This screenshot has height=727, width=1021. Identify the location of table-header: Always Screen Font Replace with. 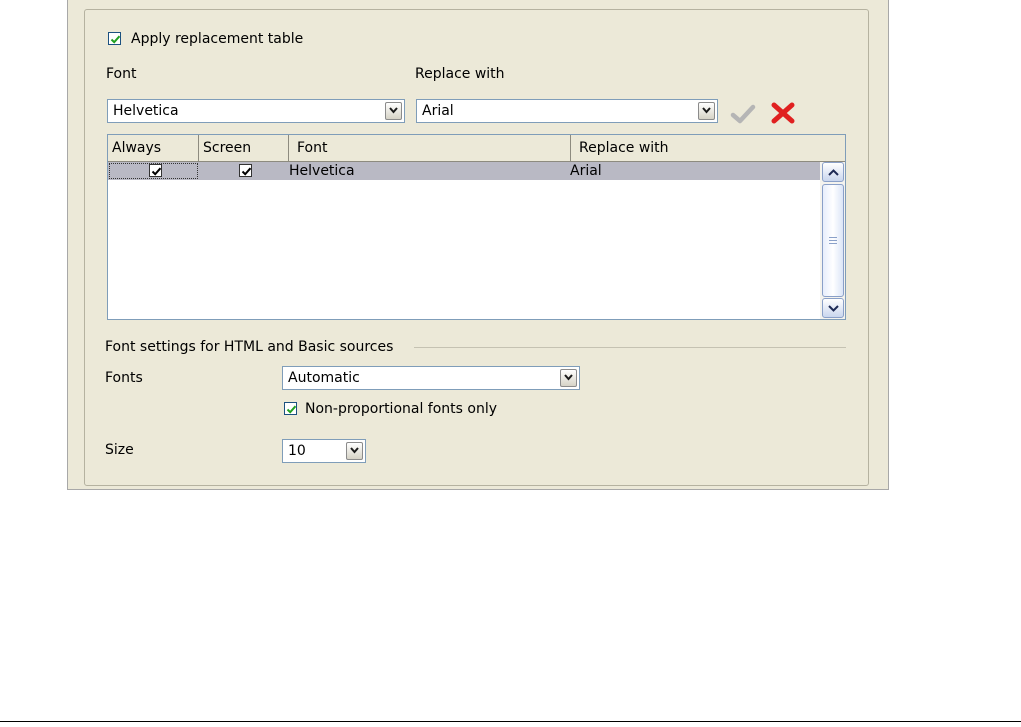
(476, 148).